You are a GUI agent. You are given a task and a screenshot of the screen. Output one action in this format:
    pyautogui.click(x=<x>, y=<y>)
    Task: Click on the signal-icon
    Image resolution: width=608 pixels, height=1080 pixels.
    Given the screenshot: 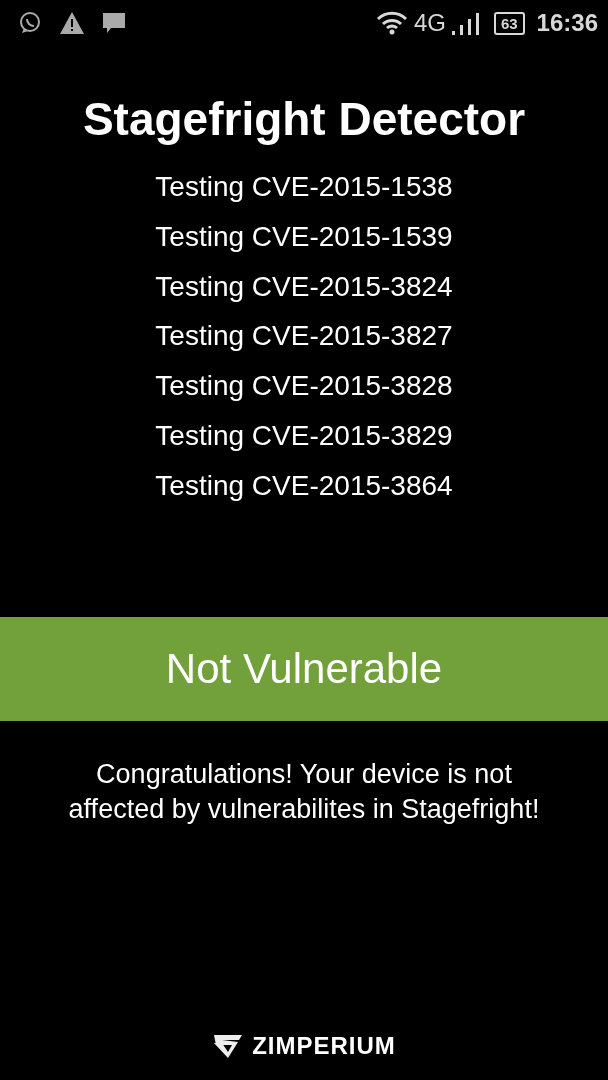 What is the action you would take?
    pyautogui.click(x=465, y=23)
    